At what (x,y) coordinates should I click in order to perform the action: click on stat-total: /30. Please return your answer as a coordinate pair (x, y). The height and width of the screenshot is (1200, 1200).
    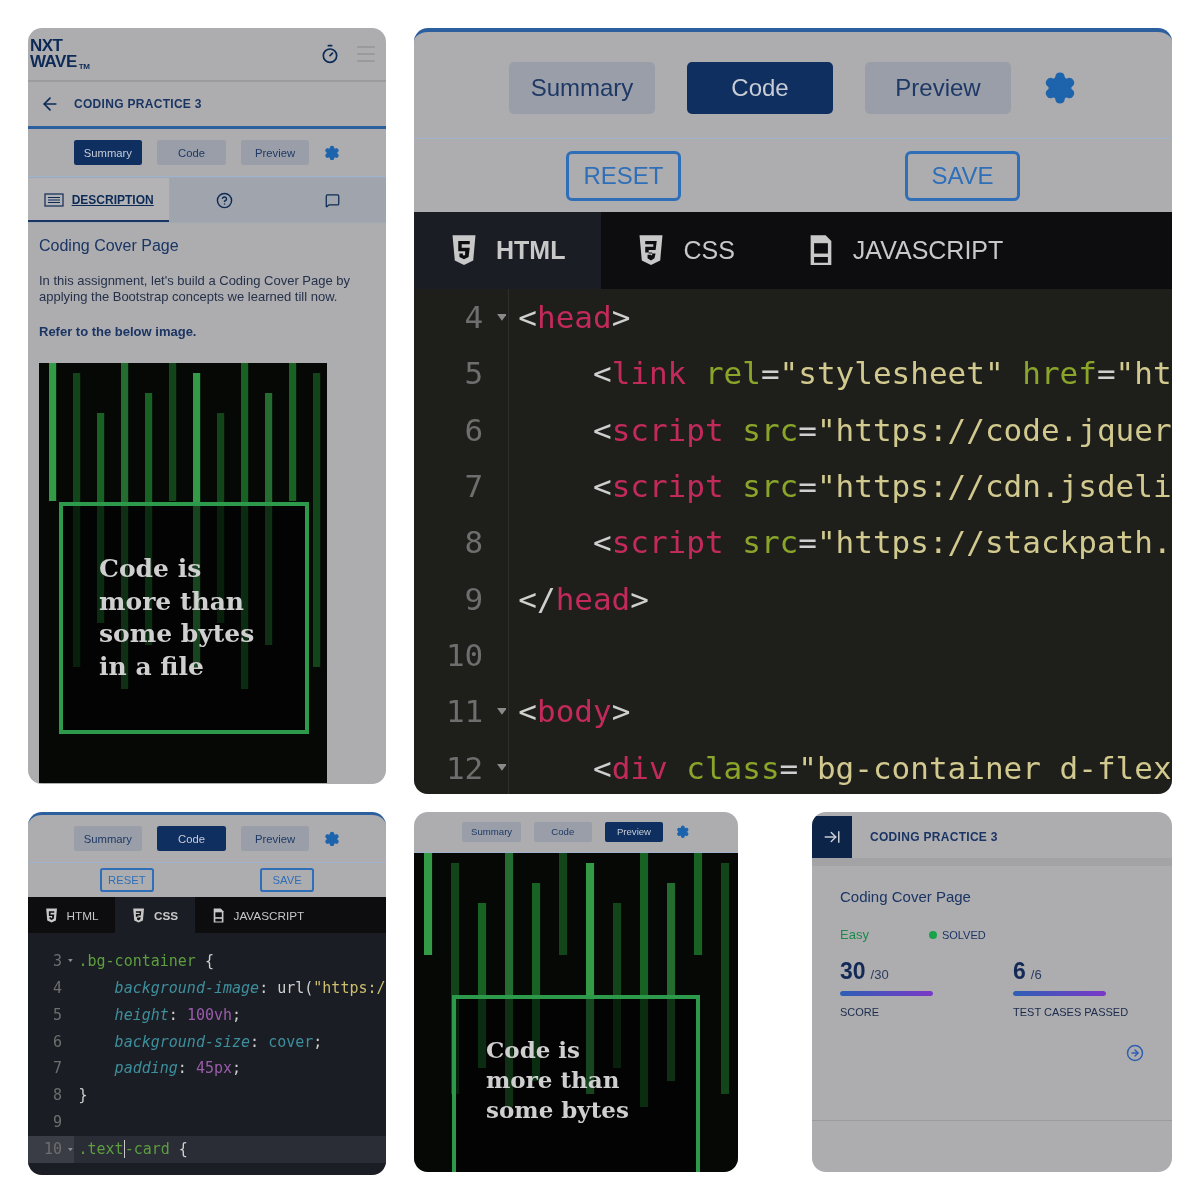
    Looking at the image, I should click on (879, 974).